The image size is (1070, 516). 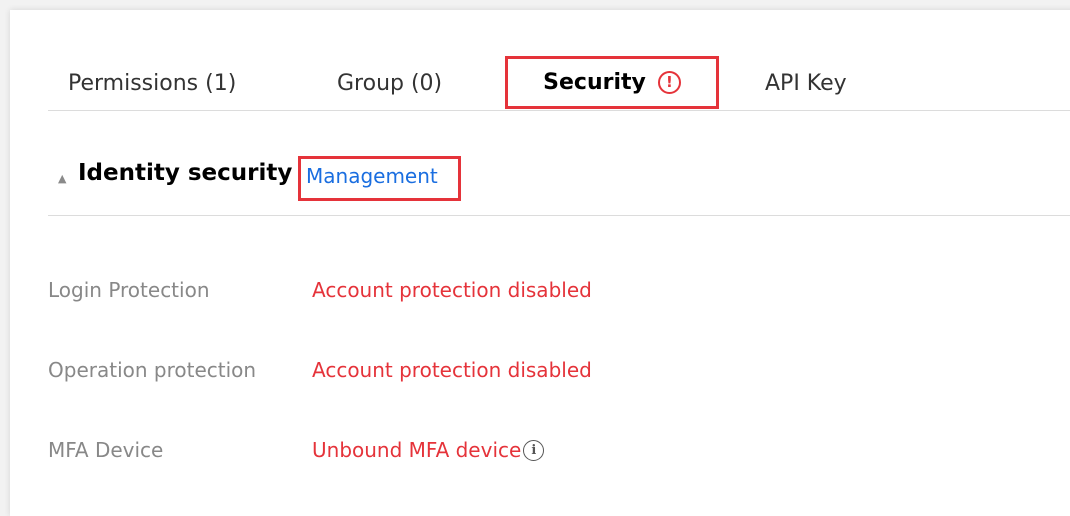 I want to click on tab-security: Security !, so click(x=612, y=82).